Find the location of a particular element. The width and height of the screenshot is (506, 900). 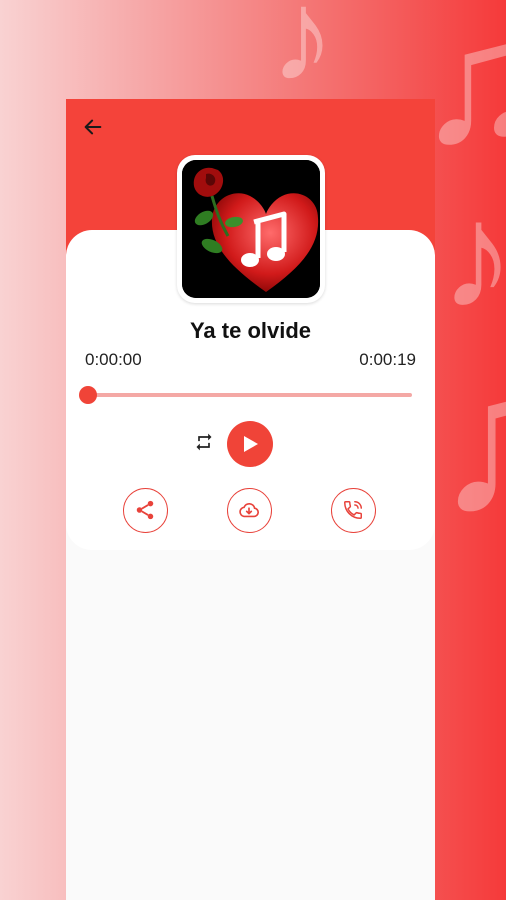

seek-track is located at coordinates (250, 395).